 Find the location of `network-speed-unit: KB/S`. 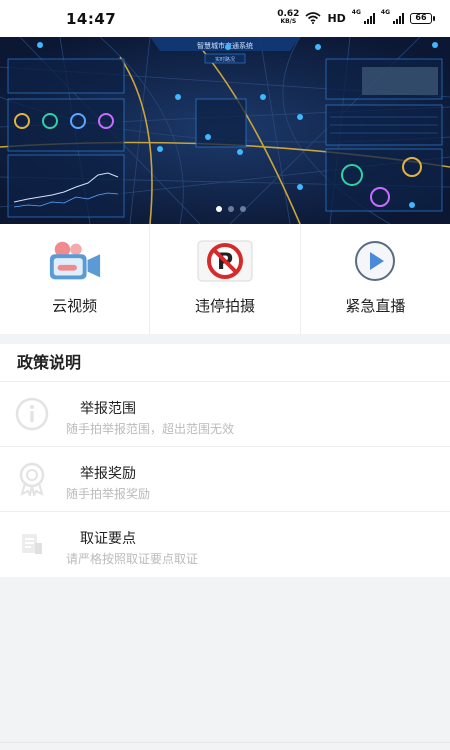

network-speed-unit: KB/S is located at coordinates (288, 21).